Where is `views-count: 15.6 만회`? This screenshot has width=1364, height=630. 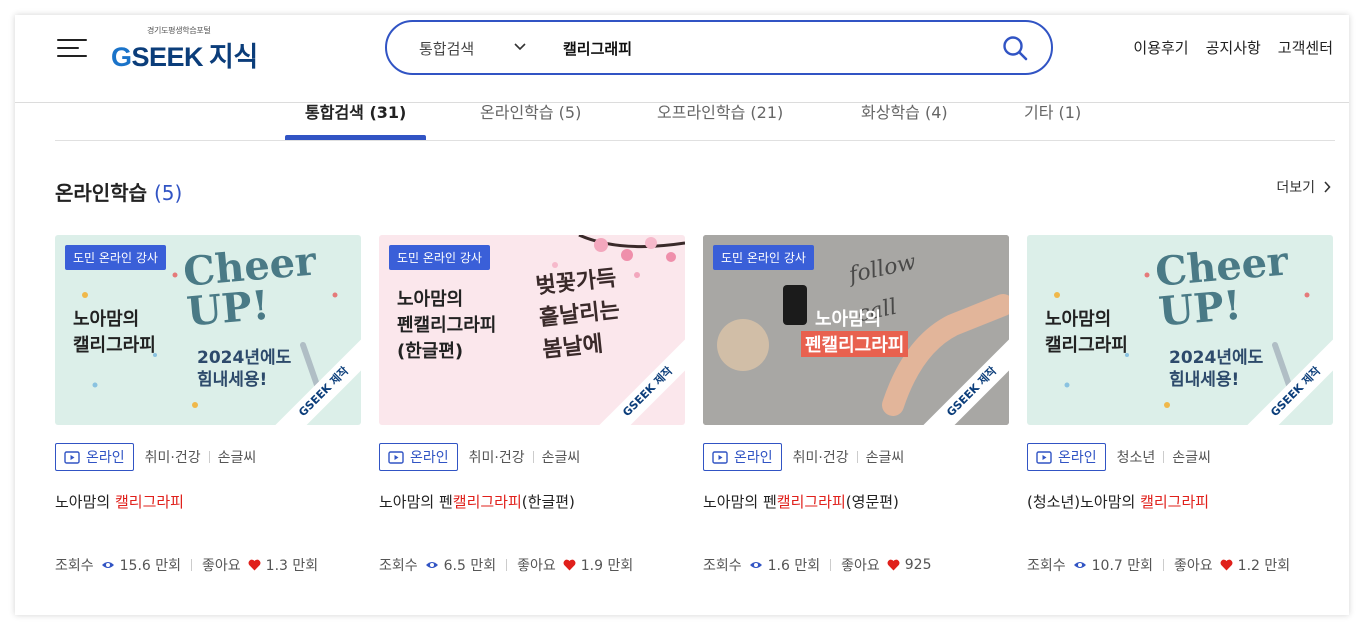 views-count: 15.6 만회 is located at coordinates (150, 566).